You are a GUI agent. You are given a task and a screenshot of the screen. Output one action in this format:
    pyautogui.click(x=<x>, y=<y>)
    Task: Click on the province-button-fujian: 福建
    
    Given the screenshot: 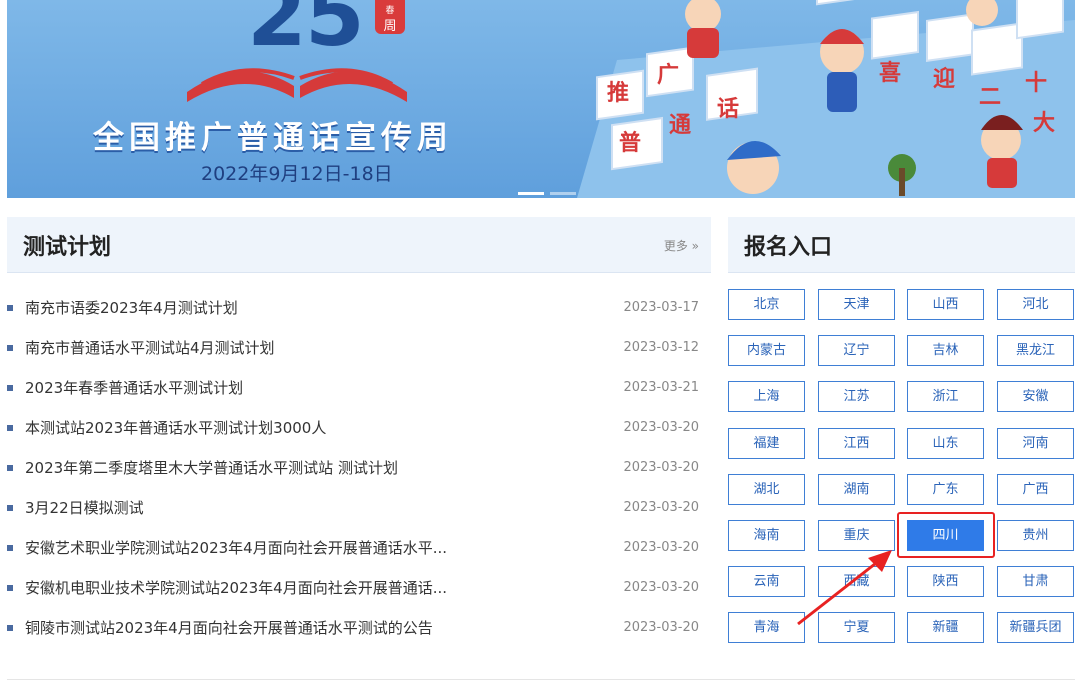 What is the action you would take?
    pyautogui.click(x=766, y=443)
    